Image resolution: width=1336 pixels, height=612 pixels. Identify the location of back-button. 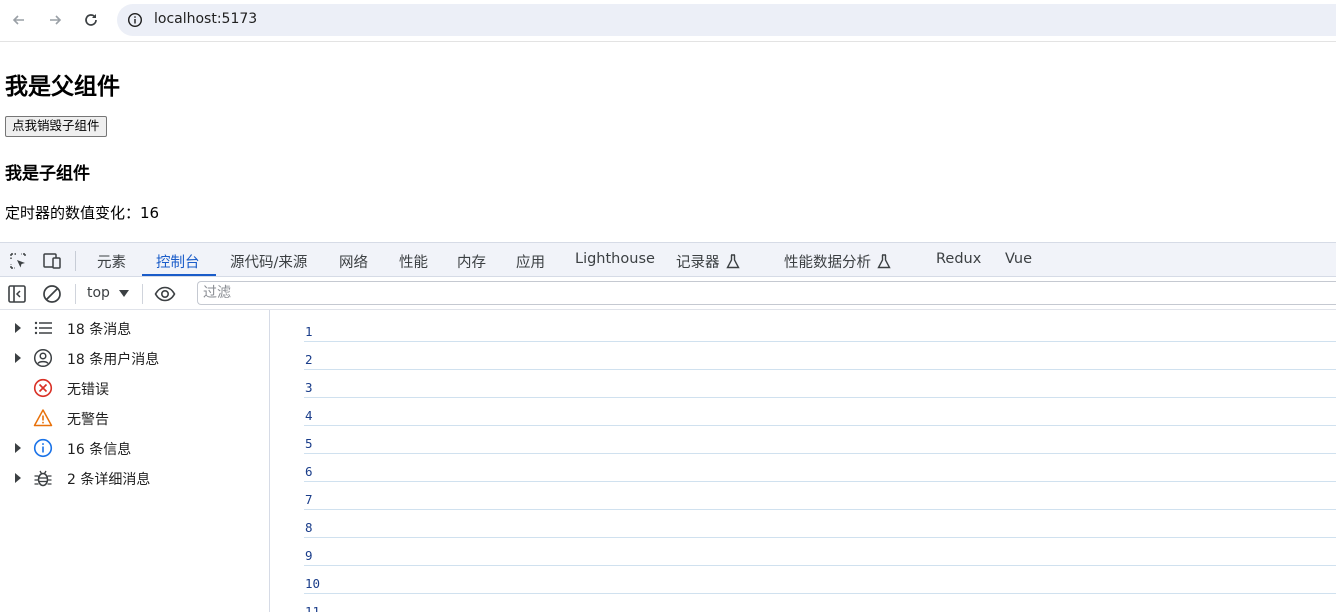
(19, 20).